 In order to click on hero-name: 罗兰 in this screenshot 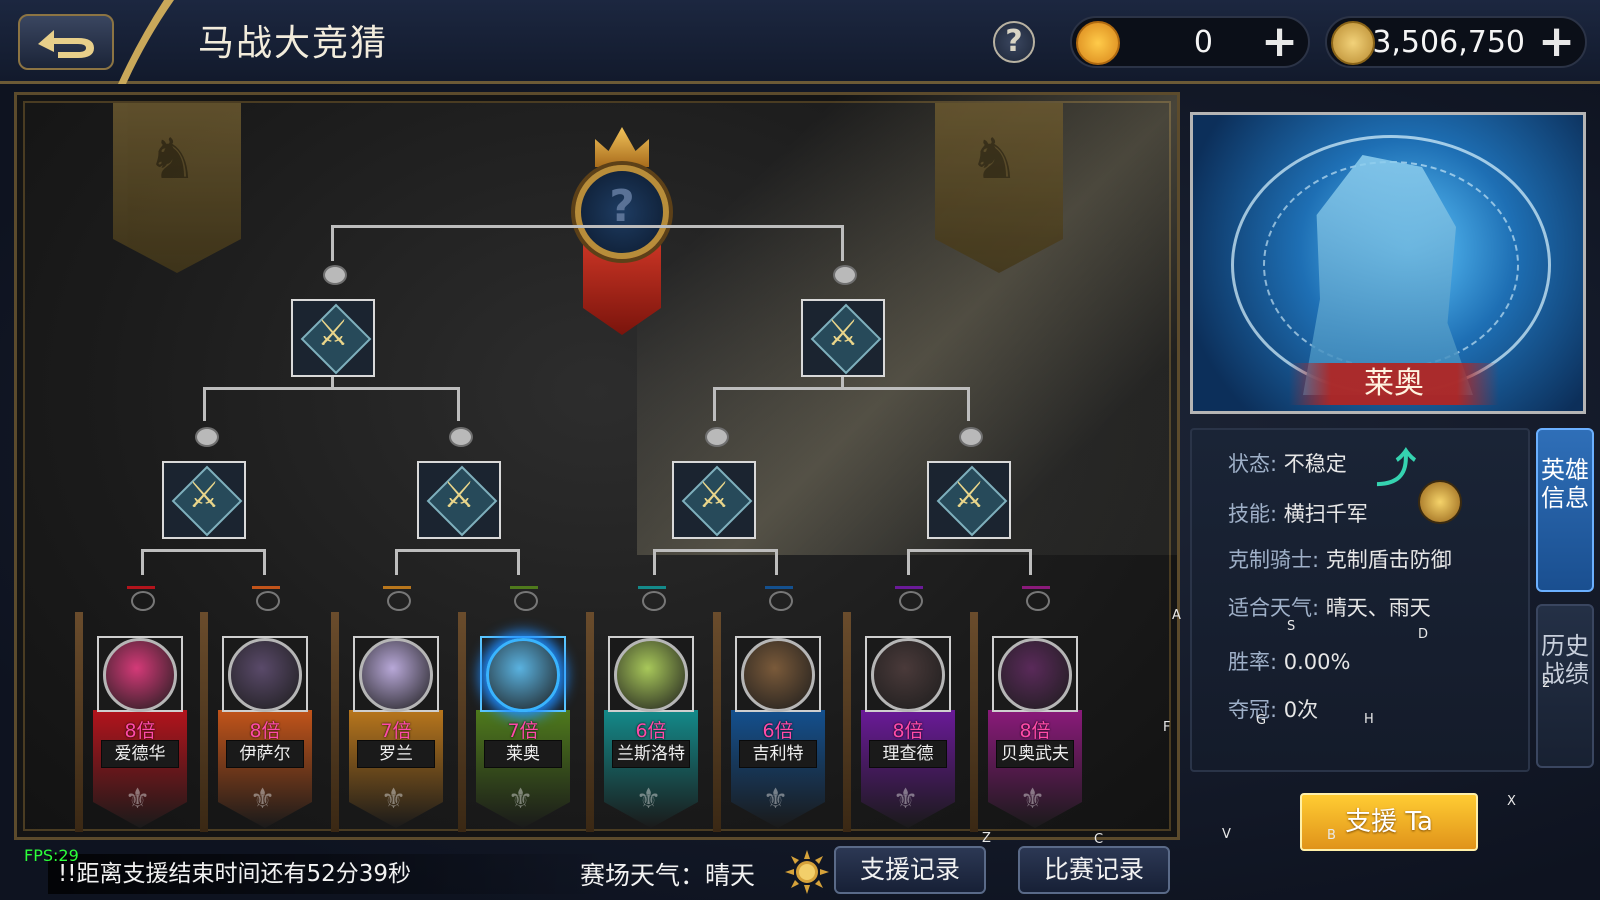, I will do `click(396, 754)`.